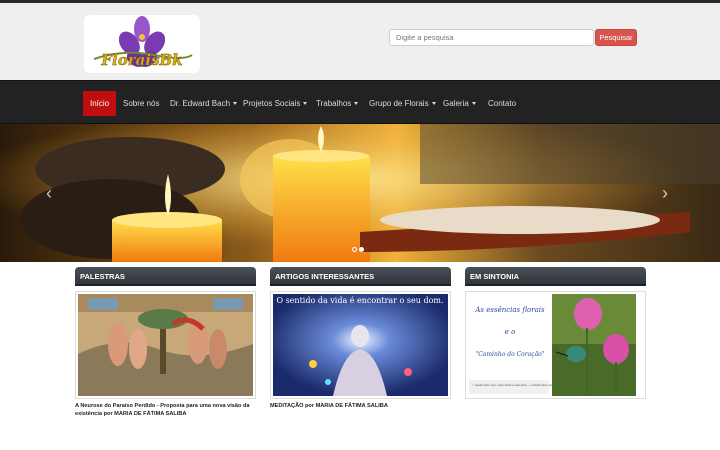  I want to click on nav-item-inicio: Início, so click(100, 103).